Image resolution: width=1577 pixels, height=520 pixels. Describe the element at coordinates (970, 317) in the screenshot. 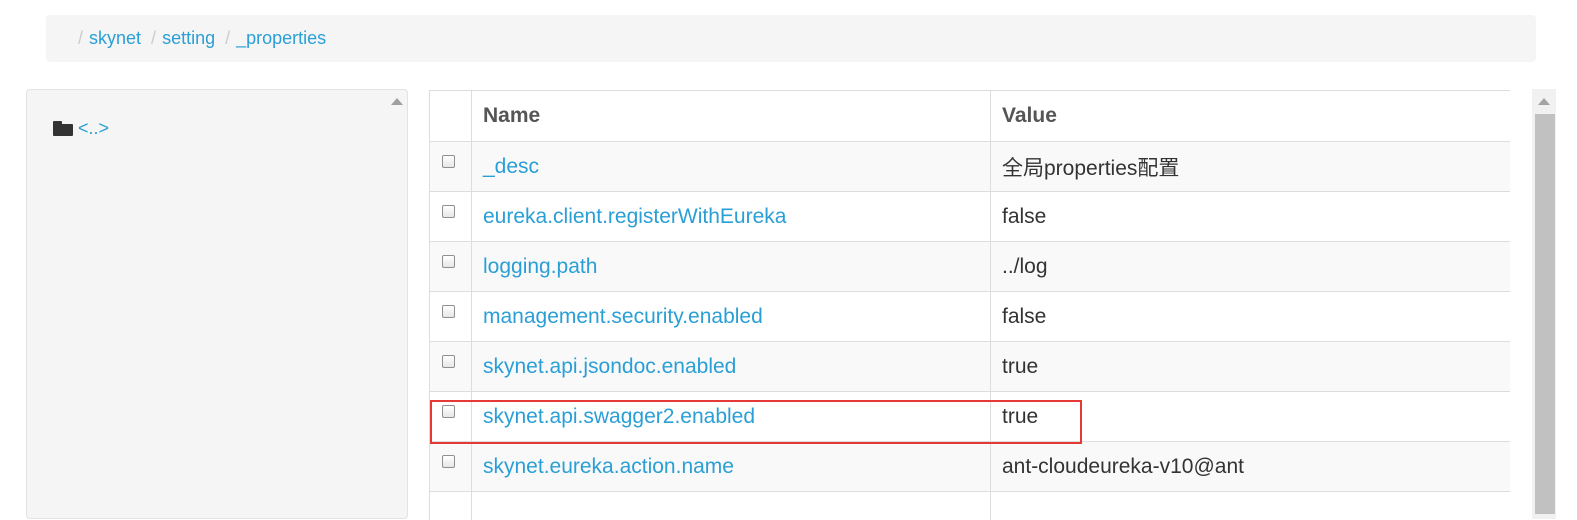

I see `table-row: management.security.enabled false` at that location.